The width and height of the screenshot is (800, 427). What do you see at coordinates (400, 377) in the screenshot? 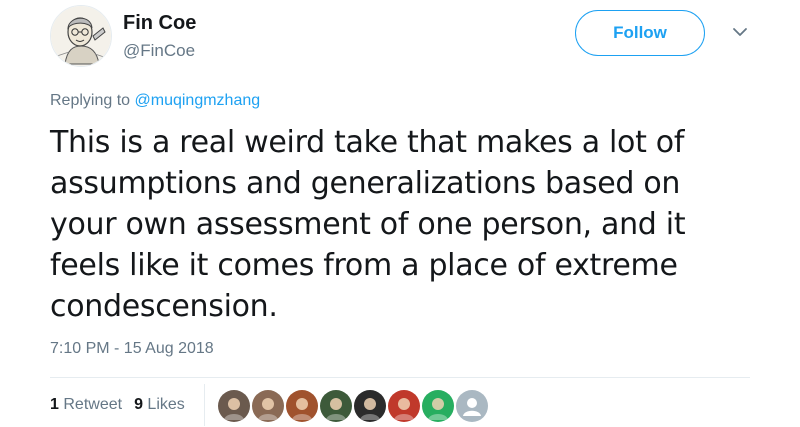
I see `divider` at bounding box center [400, 377].